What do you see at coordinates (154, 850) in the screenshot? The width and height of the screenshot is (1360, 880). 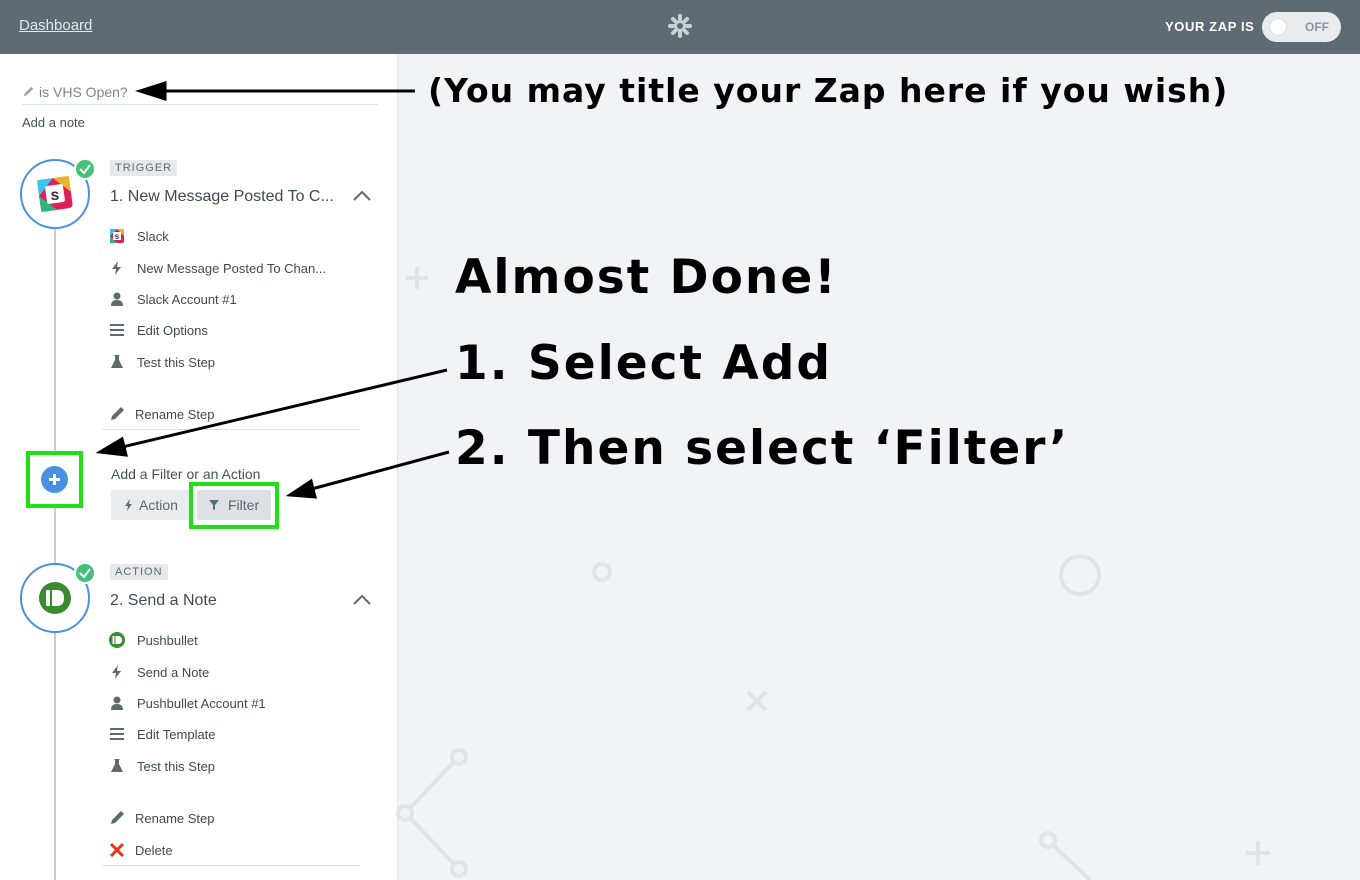 I see `item-label: Delete` at bounding box center [154, 850].